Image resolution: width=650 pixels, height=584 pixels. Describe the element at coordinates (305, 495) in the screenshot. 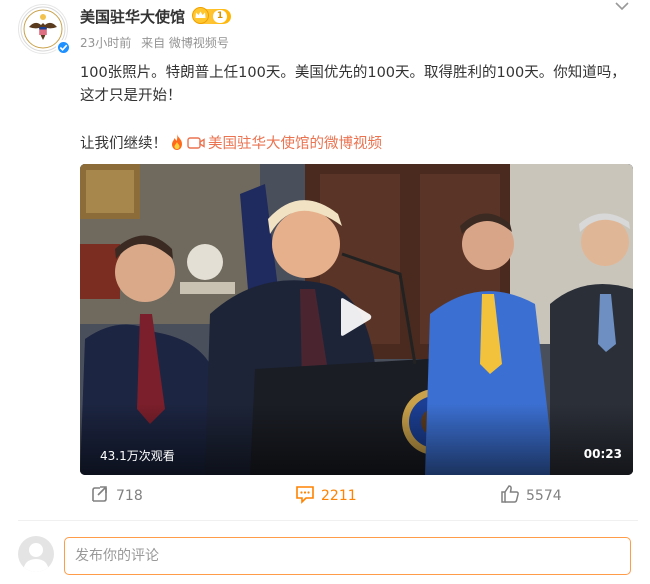

I see `comment-icon` at that location.